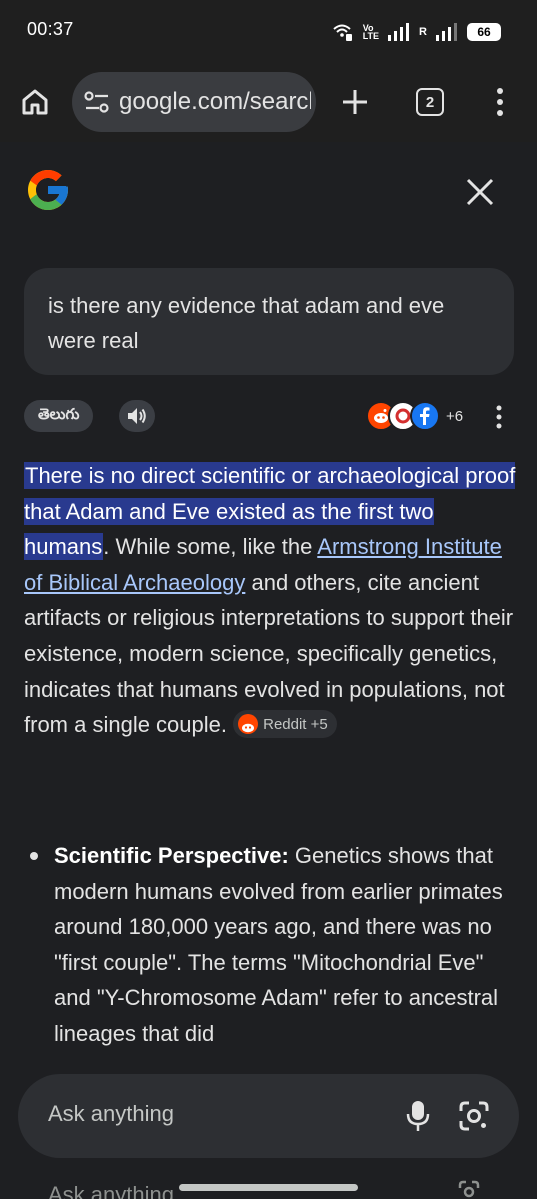 The image size is (537, 1199). Describe the element at coordinates (268, 1187) in the screenshot. I see `gesture-home-indicator` at that location.